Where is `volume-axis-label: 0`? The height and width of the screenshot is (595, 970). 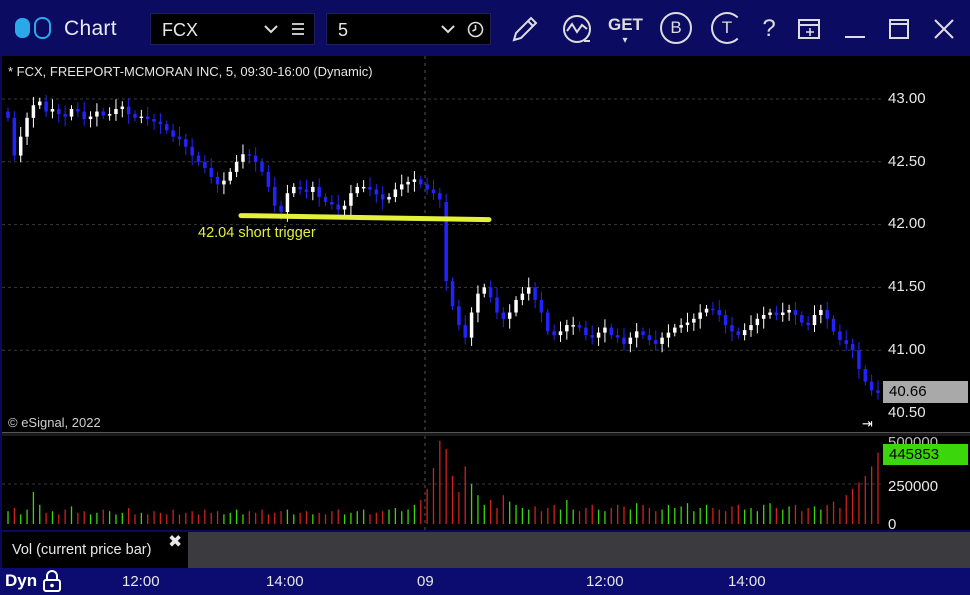 volume-axis-label: 0 is located at coordinates (892, 524).